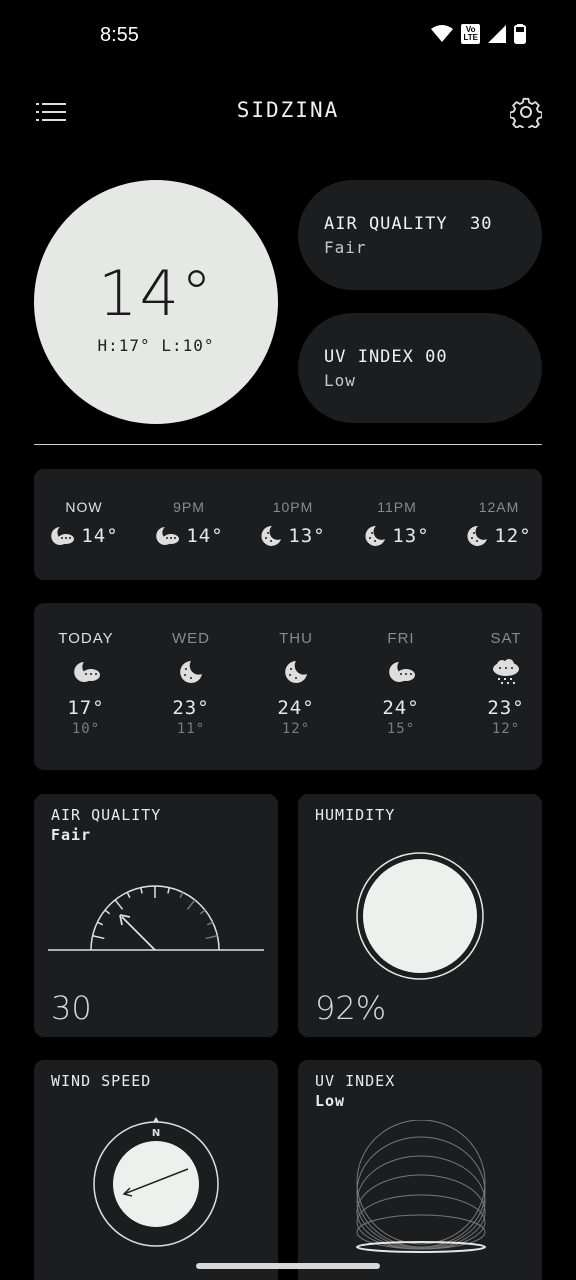  I want to click on hourly-item: 12AM 12°, so click(499, 523).